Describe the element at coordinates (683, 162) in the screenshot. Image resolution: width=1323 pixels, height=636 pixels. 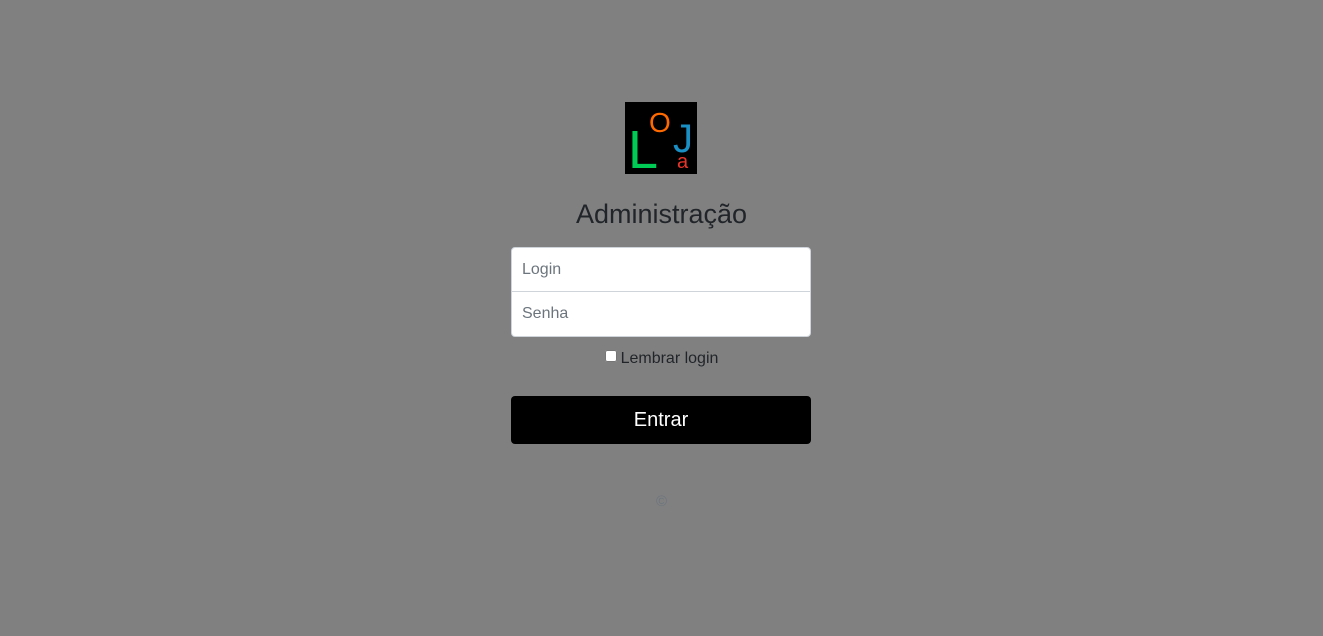
I see `logo-letter-a: a` at that location.